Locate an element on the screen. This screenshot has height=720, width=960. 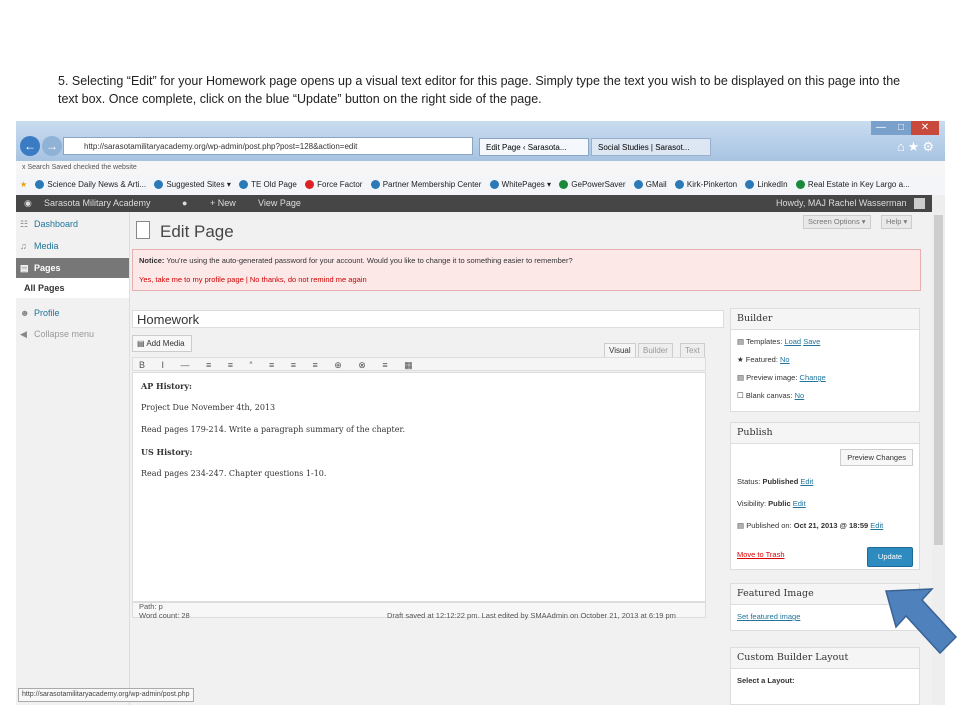
editor-line: US History: is located at coordinates (167, 452).